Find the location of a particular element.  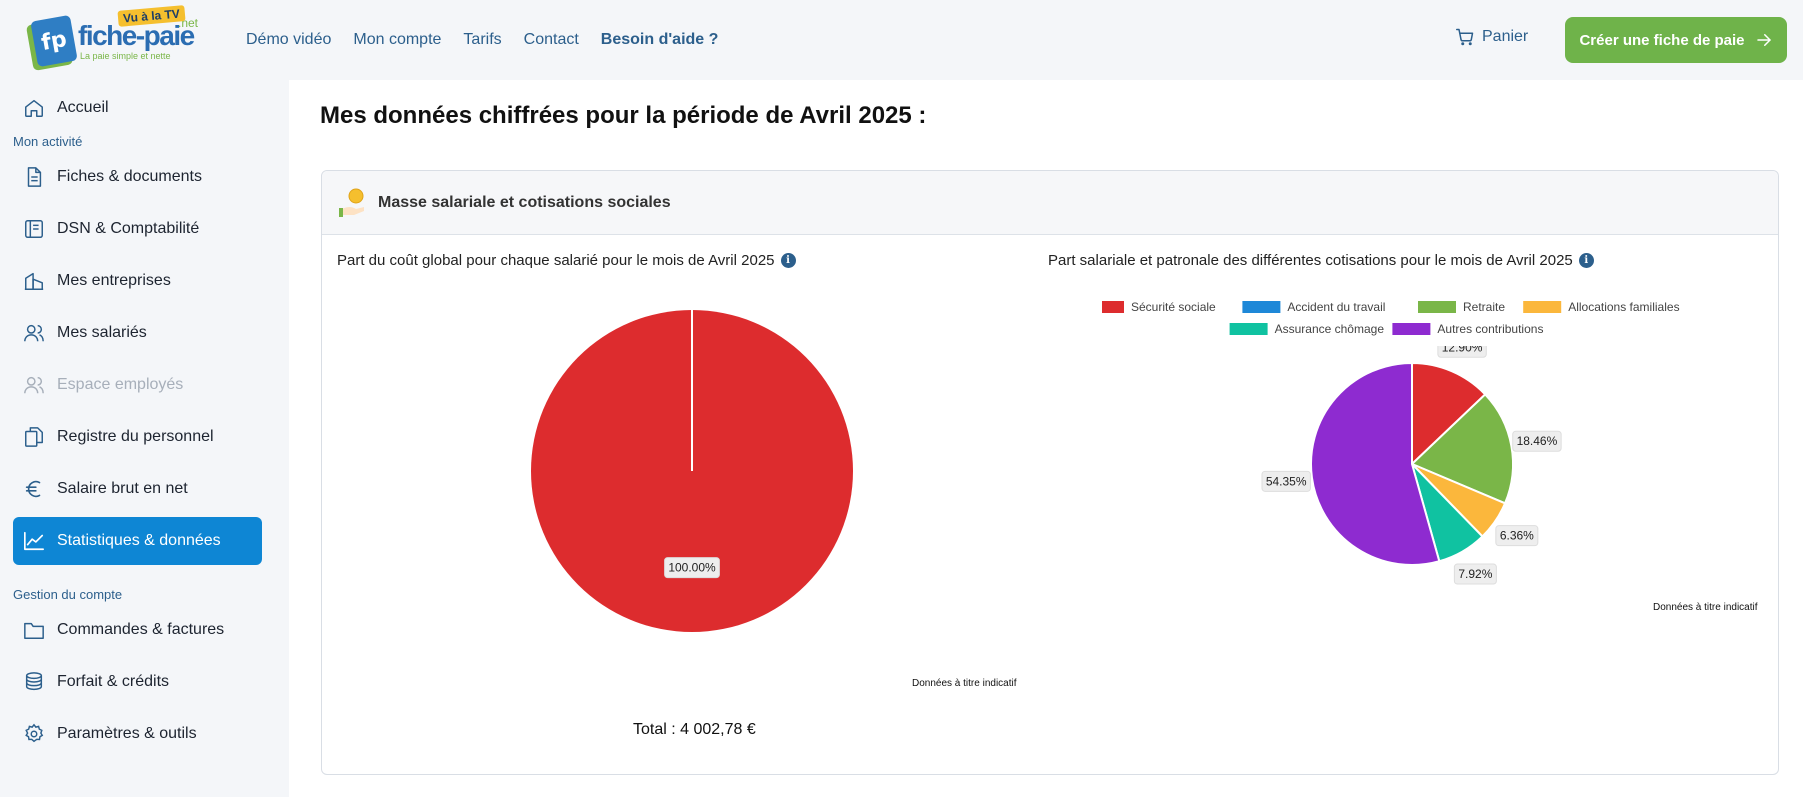

chart-line-icon is located at coordinates (34, 541).